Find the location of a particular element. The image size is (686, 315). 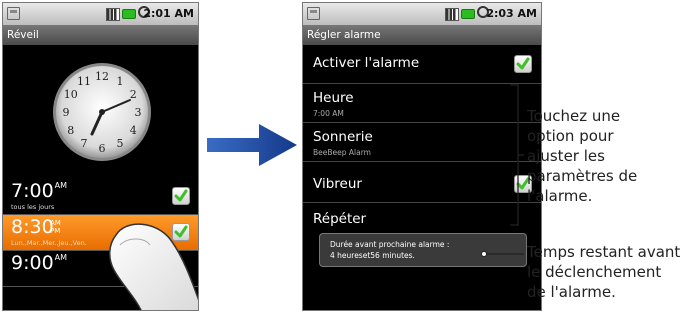

leader-dot is located at coordinates (484, 254).